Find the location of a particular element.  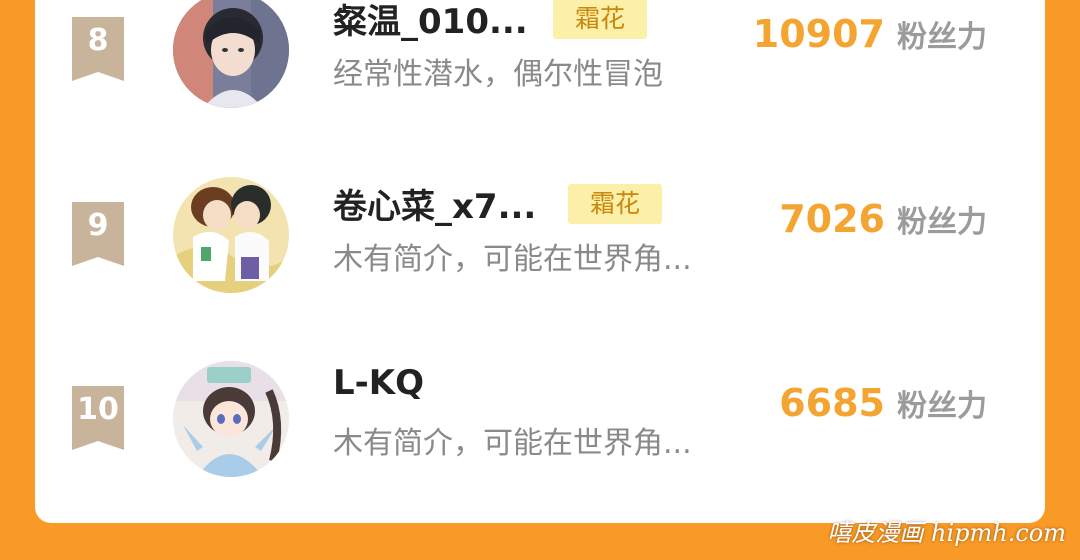

fan-score: 6685 粉丝力 is located at coordinates (883, 403).